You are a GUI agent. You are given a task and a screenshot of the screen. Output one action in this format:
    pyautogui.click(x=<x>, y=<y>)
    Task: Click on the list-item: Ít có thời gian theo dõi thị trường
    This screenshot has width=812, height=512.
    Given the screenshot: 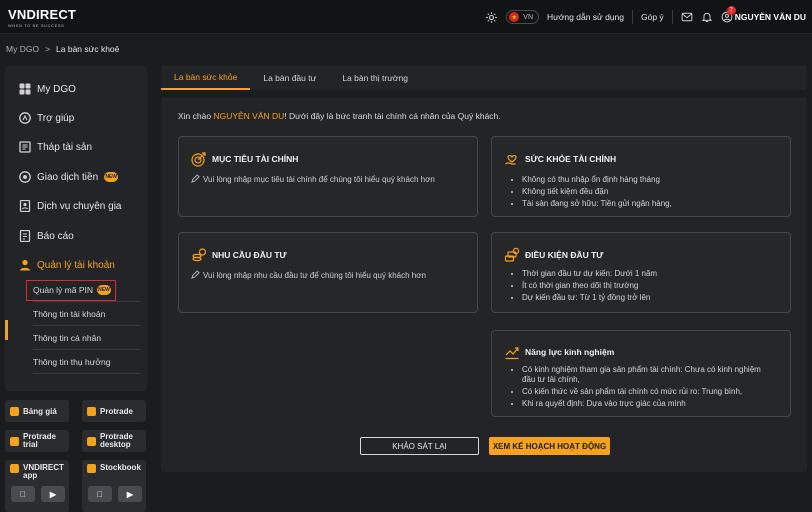 What is the action you would take?
    pyautogui.click(x=589, y=286)
    